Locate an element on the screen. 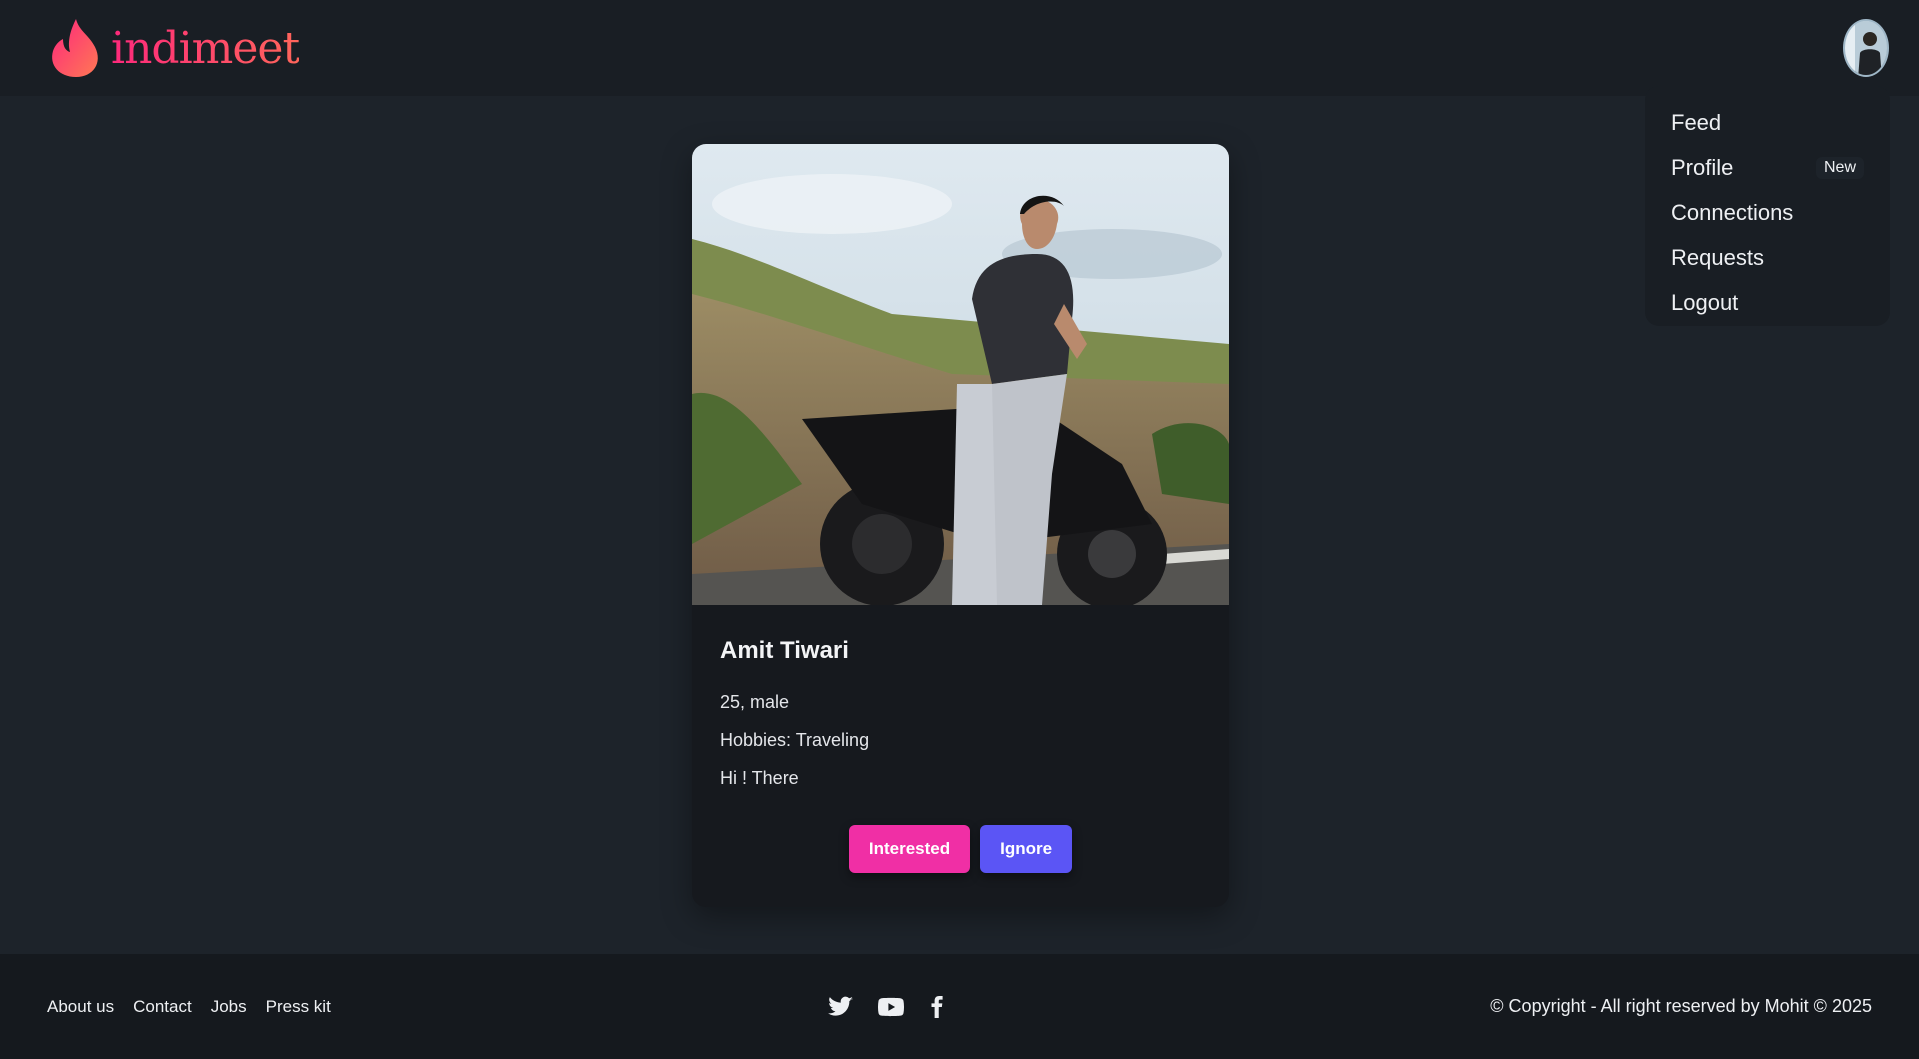 The height and width of the screenshot is (1059, 1919). user-about: Hi ! There is located at coordinates (759, 778).